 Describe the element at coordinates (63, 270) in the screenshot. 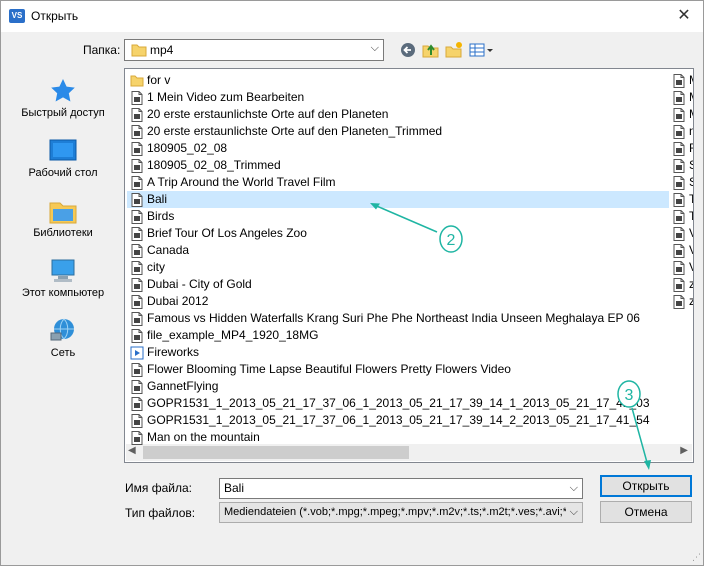

I see `computer-icon` at that location.